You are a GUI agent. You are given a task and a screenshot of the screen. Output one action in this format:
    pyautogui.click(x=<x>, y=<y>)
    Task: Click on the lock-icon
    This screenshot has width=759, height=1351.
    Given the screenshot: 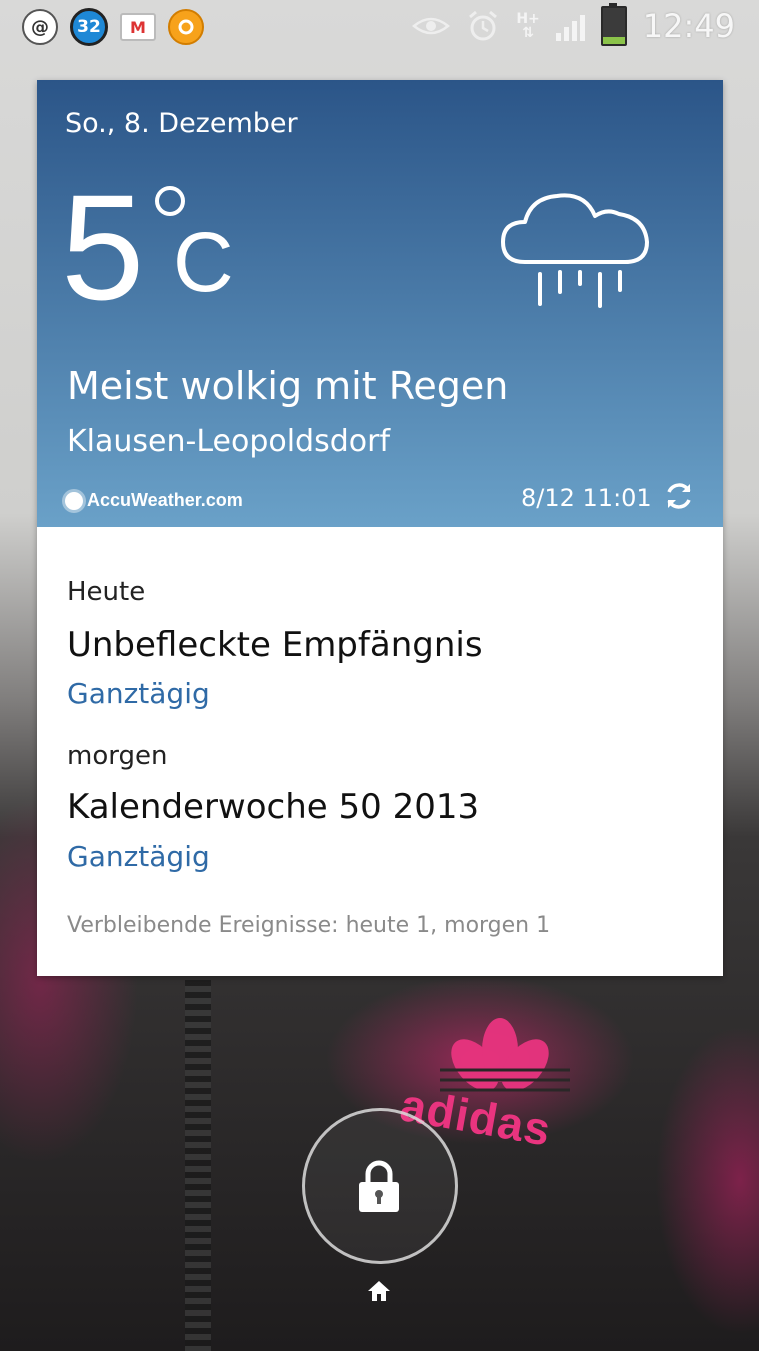 What is the action you would take?
    pyautogui.click(x=379, y=1186)
    